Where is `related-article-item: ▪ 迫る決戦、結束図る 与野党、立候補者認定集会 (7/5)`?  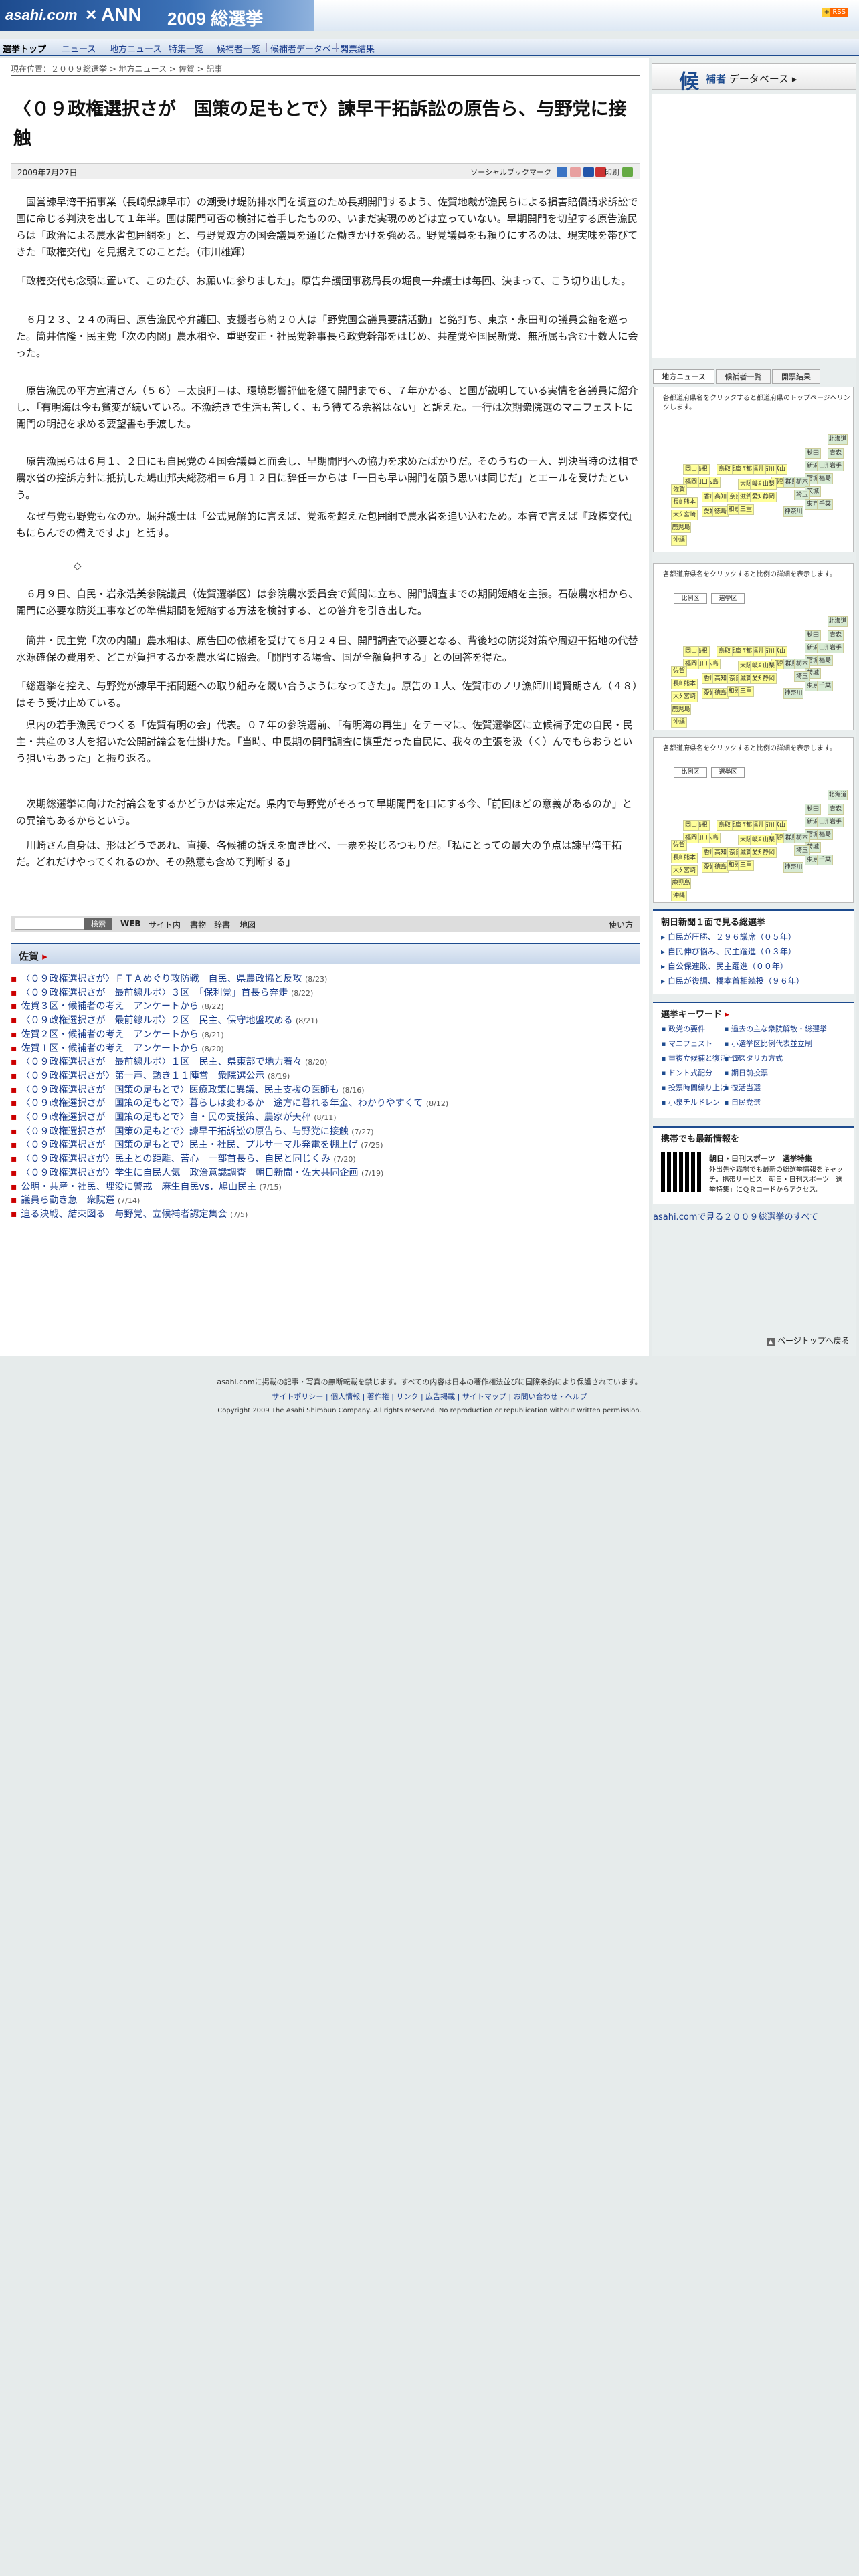
related-article-item: ▪ 迫る決戦、結束図る 与野党、立候補者認定集会 (7/5) is located at coordinates (129, 1215).